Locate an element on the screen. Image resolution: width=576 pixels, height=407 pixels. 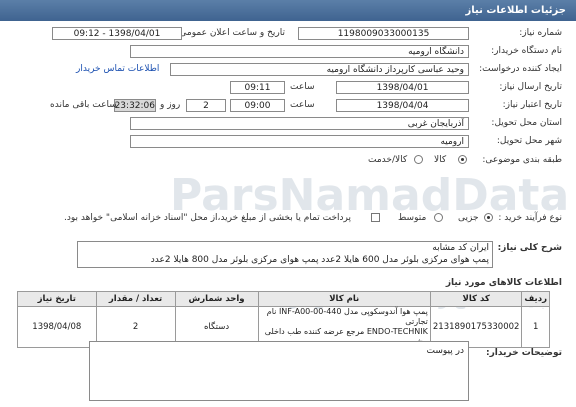
items-section-title: اطلاعات کالاهای مورد نیاز is located at coordinates (503, 283).